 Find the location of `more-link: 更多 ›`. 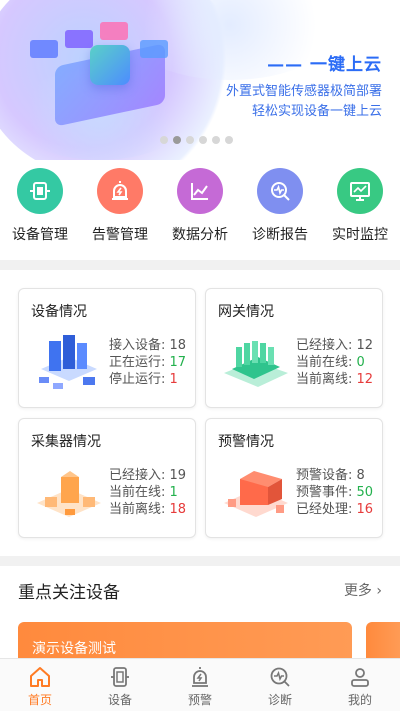

more-link: 更多 › is located at coordinates (363, 590).